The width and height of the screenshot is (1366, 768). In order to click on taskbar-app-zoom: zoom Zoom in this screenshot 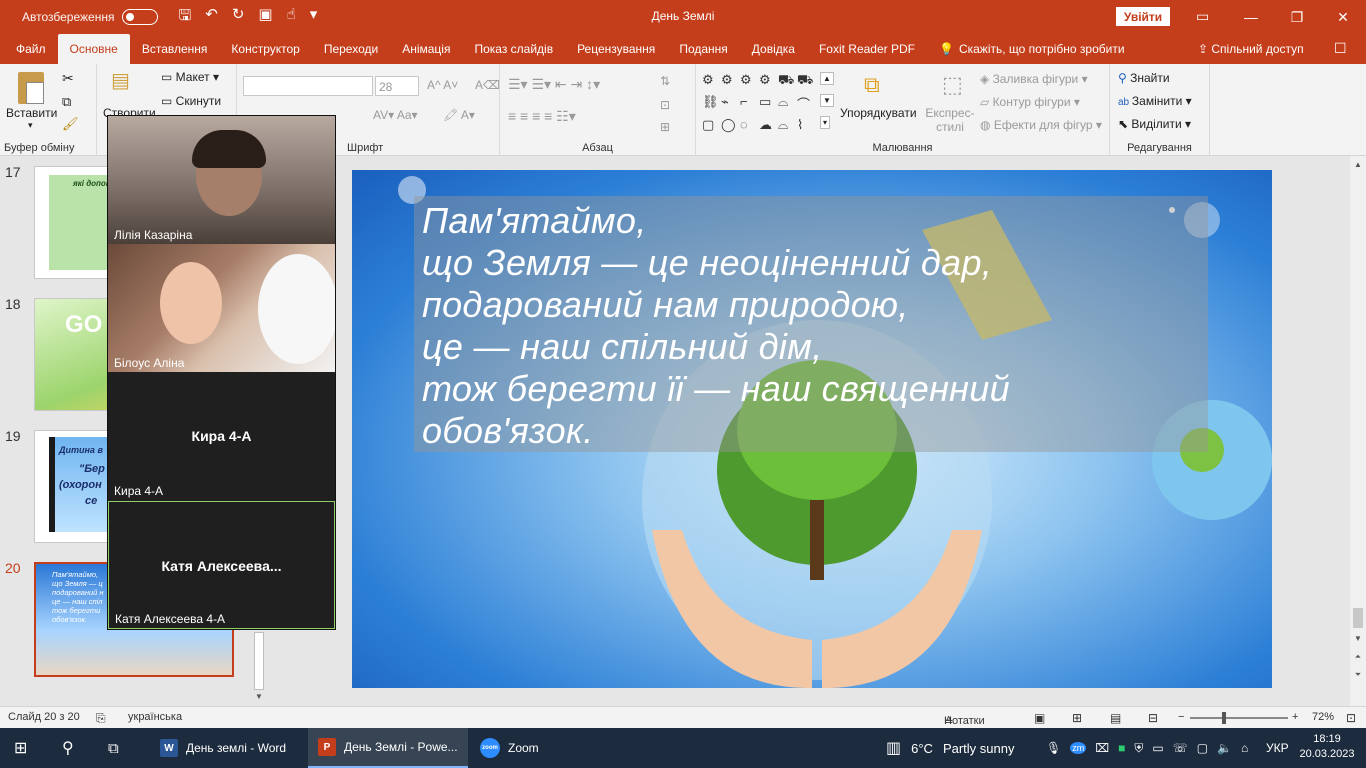, I will do `click(517, 748)`.